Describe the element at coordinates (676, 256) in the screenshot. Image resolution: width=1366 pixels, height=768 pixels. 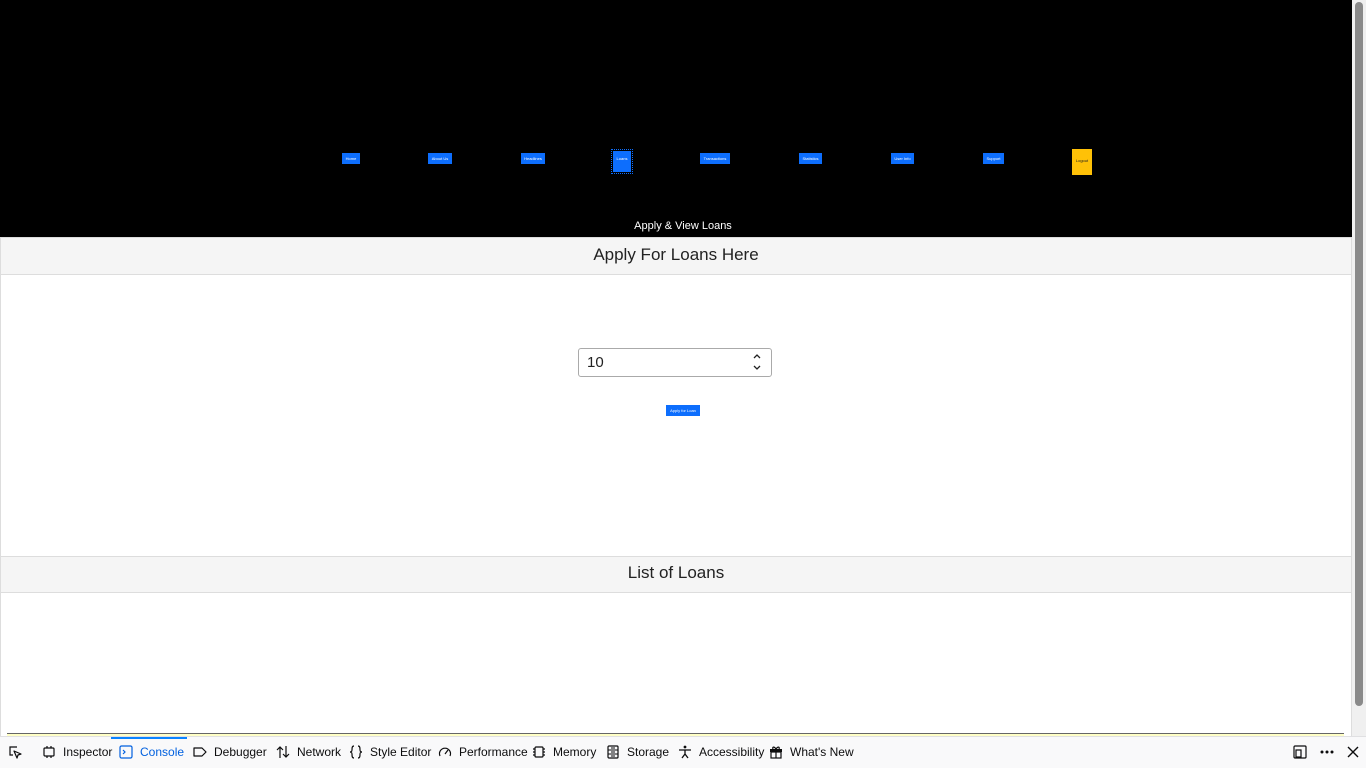
I see `apply-loan-title: Apply For Loans Here` at that location.